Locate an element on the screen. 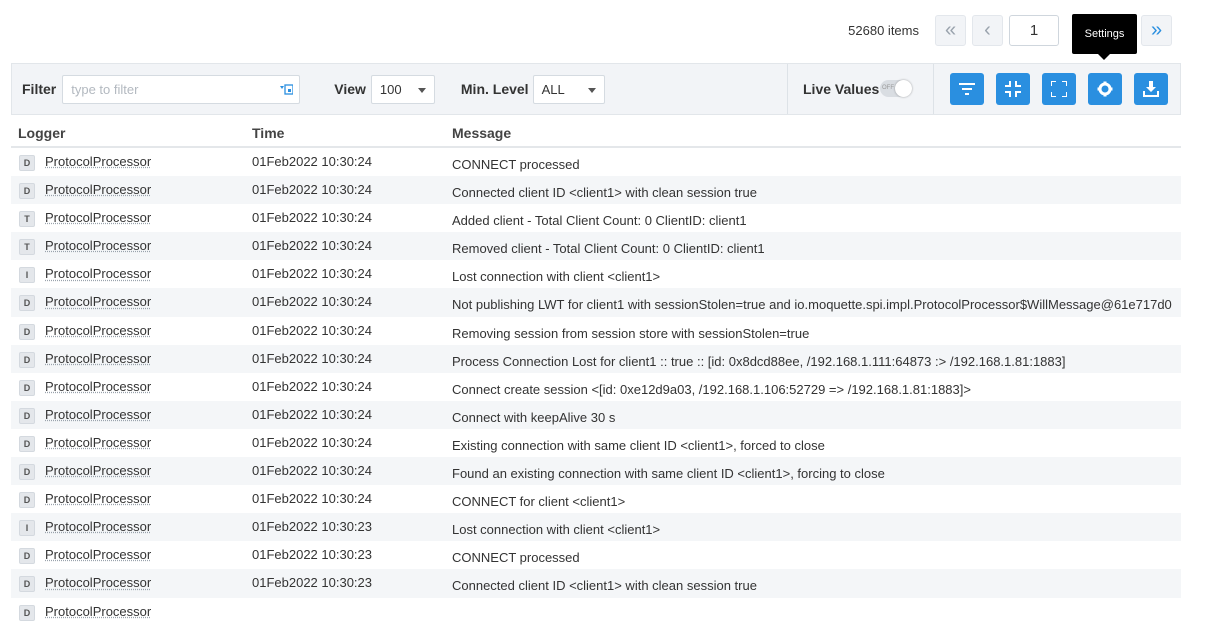 This screenshot has width=1207, height=626. prev-page-button: ‹ is located at coordinates (987, 30).